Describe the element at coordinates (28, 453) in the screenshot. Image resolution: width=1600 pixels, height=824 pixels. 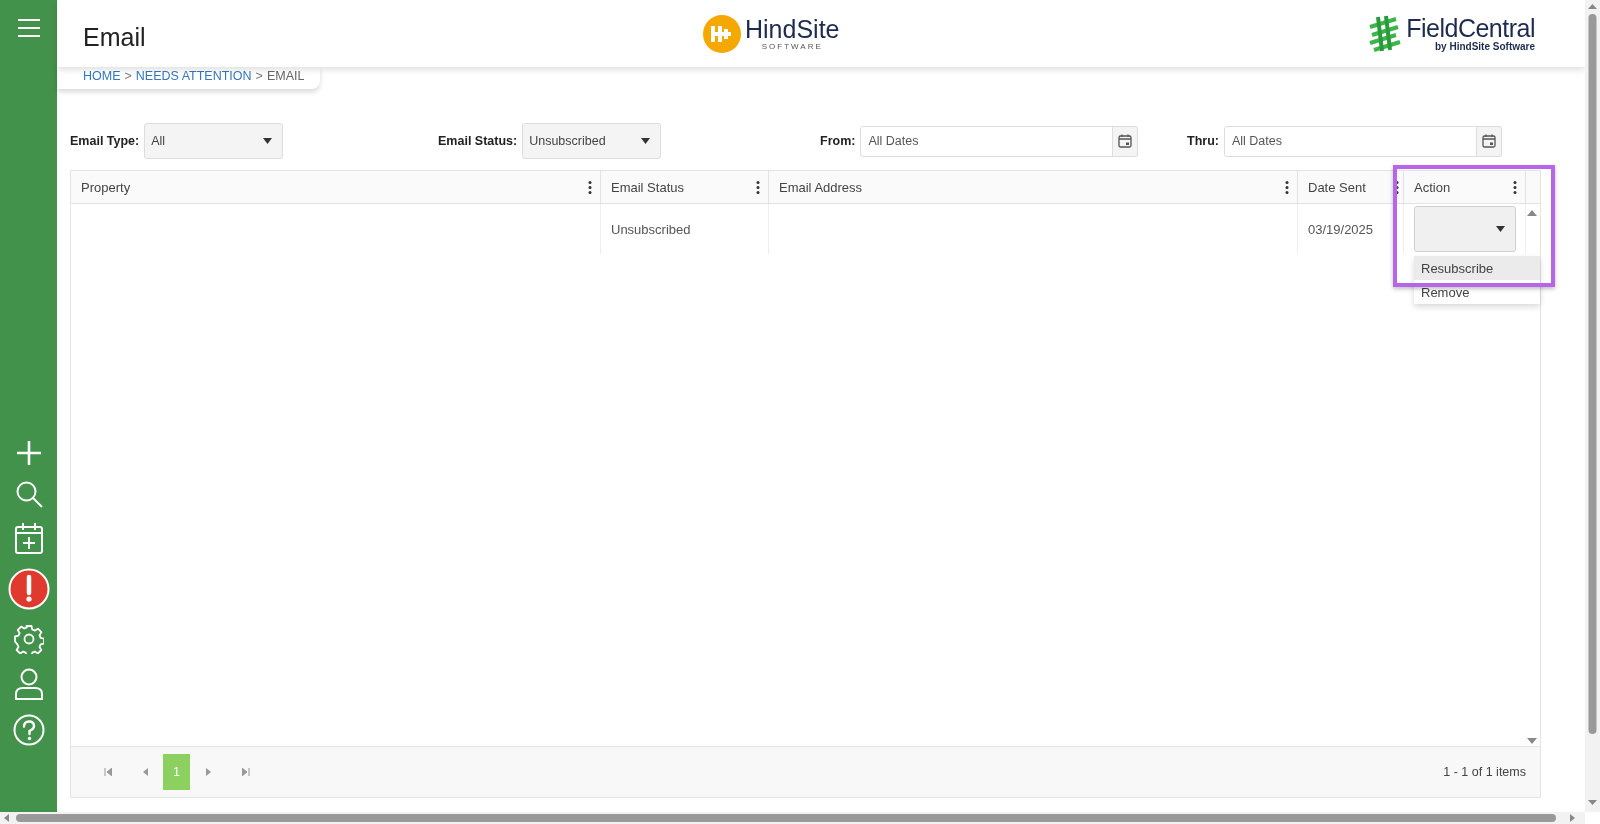
I see `plus-icon` at that location.